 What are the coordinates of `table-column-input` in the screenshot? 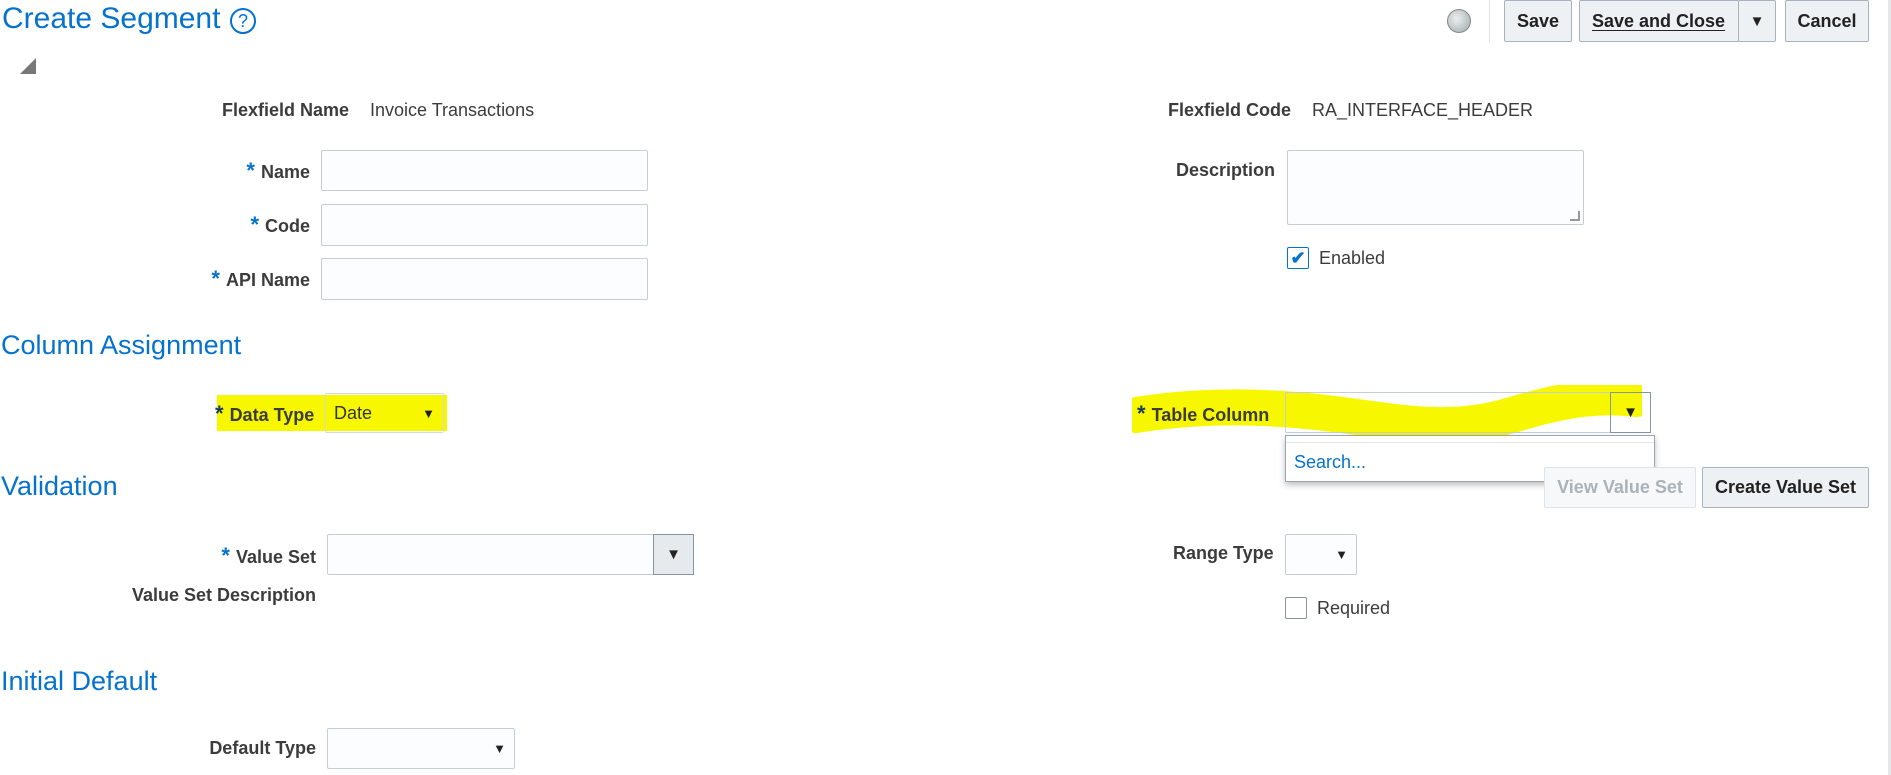 It's located at (1448, 412).